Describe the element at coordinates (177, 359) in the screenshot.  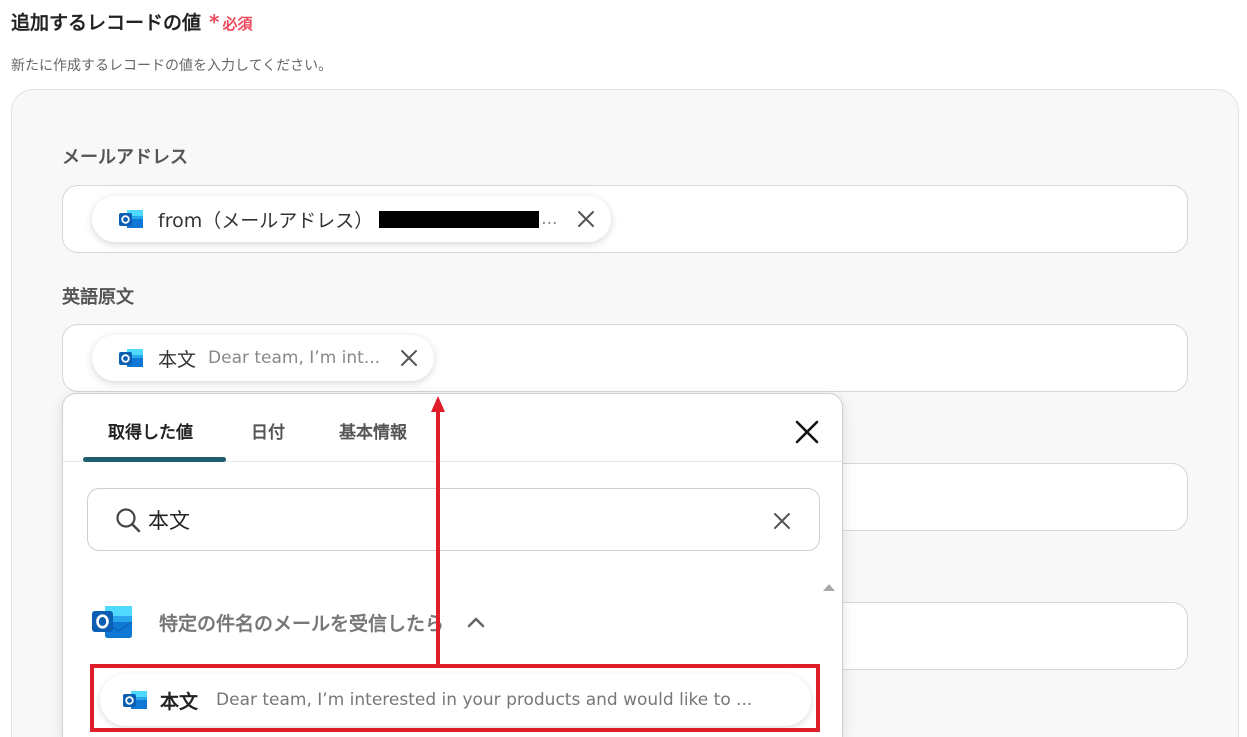
I see `chip-label: 本文` at that location.